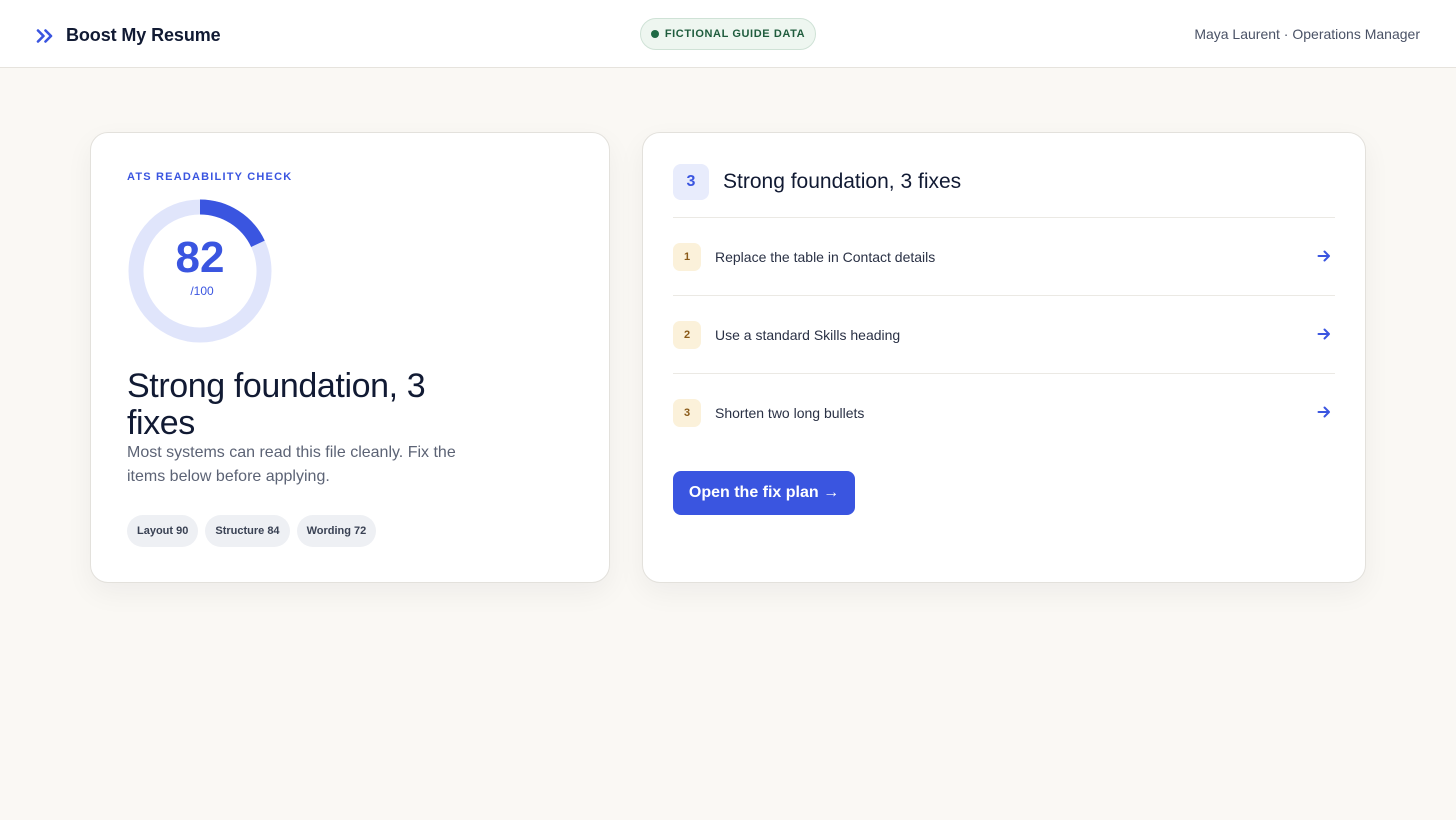 This screenshot has width=1456, height=820. Describe the element at coordinates (654, 34) in the screenshot. I see `status-dot-icon` at that location.